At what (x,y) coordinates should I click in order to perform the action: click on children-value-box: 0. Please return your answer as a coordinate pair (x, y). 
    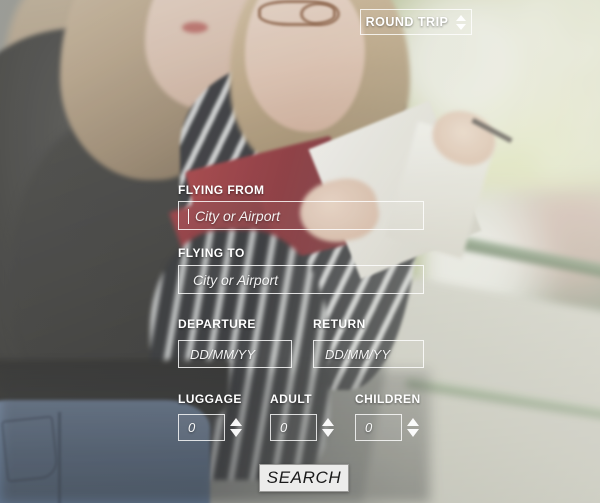
    Looking at the image, I should click on (378, 427).